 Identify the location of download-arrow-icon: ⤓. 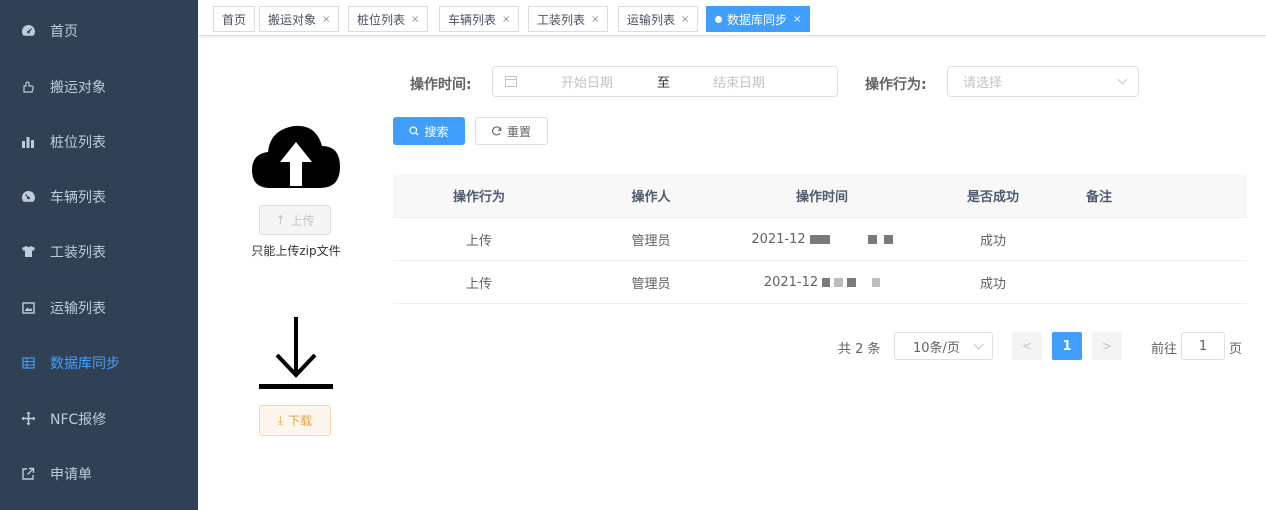
(280, 420).